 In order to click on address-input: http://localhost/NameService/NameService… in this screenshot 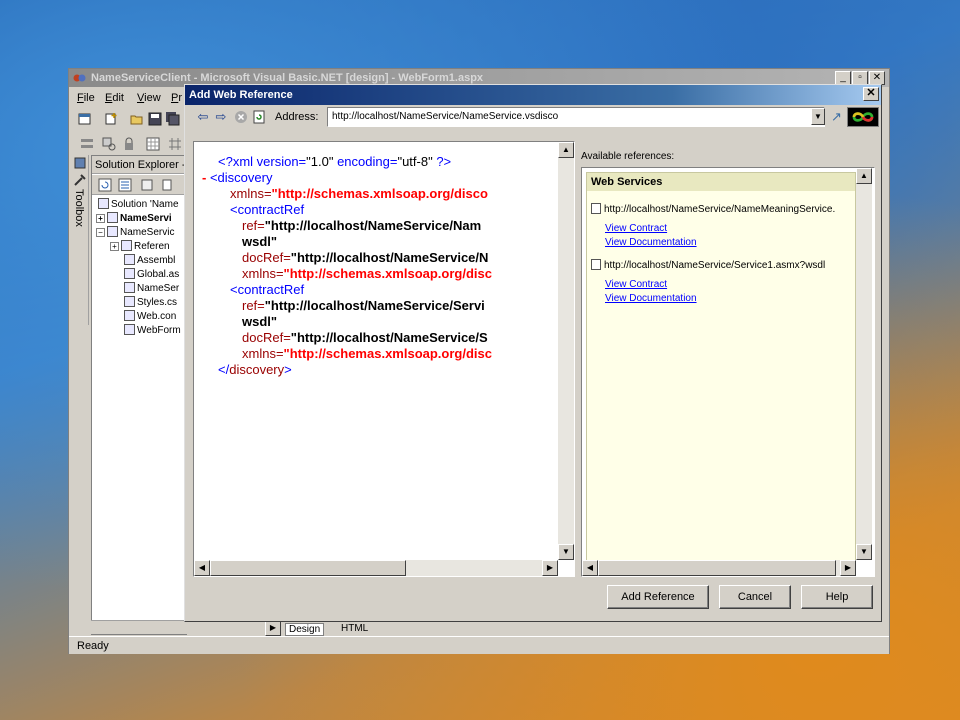, I will do `click(576, 117)`.